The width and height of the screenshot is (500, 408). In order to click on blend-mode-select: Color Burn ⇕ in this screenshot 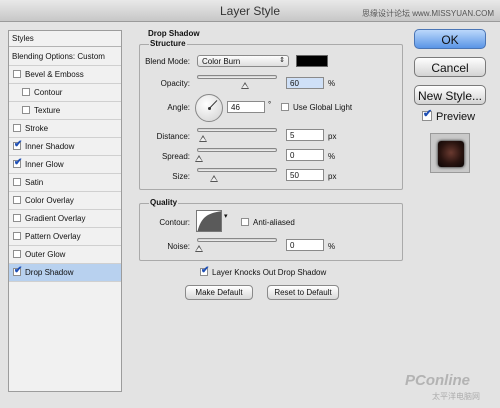, I will do `click(243, 61)`.